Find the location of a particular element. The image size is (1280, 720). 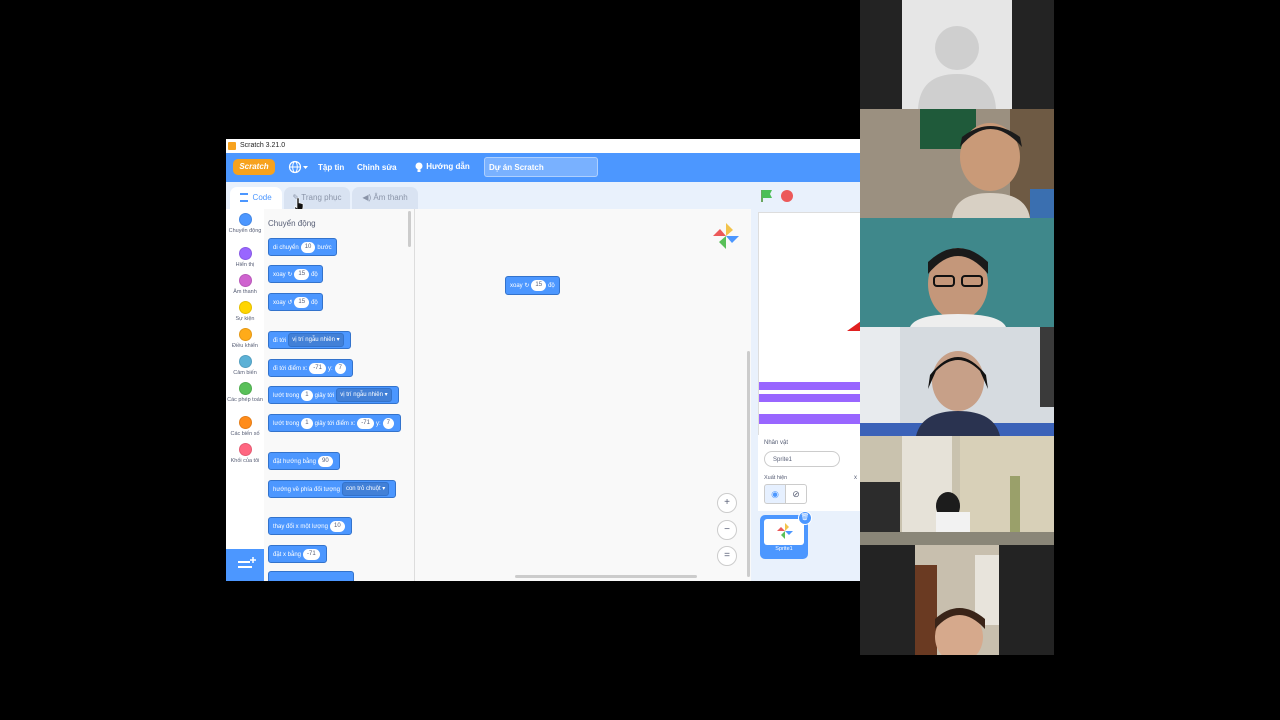

block-input: 90 is located at coordinates (325, 461).